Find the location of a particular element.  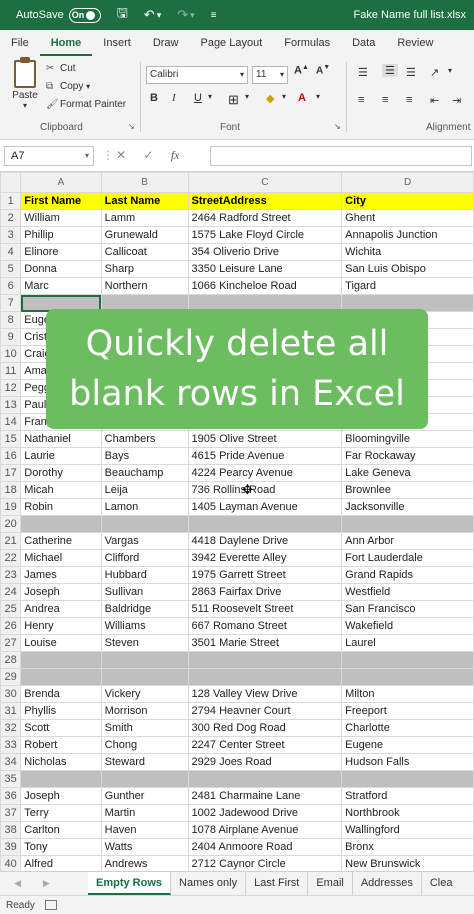

cell: 2464 Radford Street is located at coordinates (265, 218).